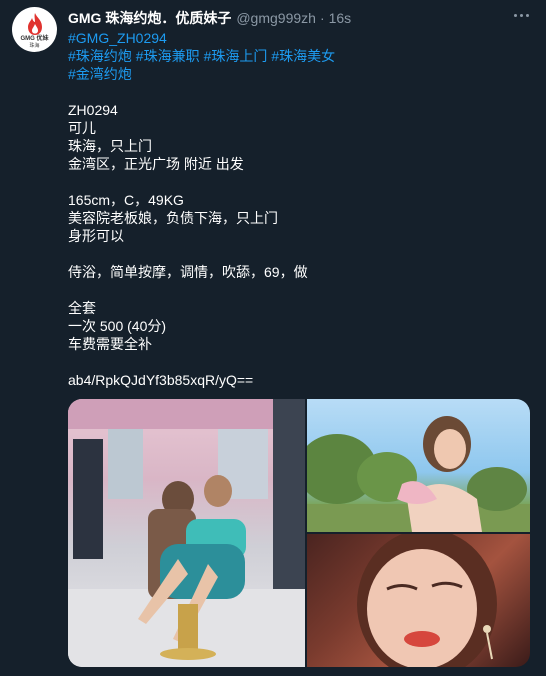  Describe the element at coordinates (93, 110) in the screenshot. I see `text-line: ZH0294` at that location.